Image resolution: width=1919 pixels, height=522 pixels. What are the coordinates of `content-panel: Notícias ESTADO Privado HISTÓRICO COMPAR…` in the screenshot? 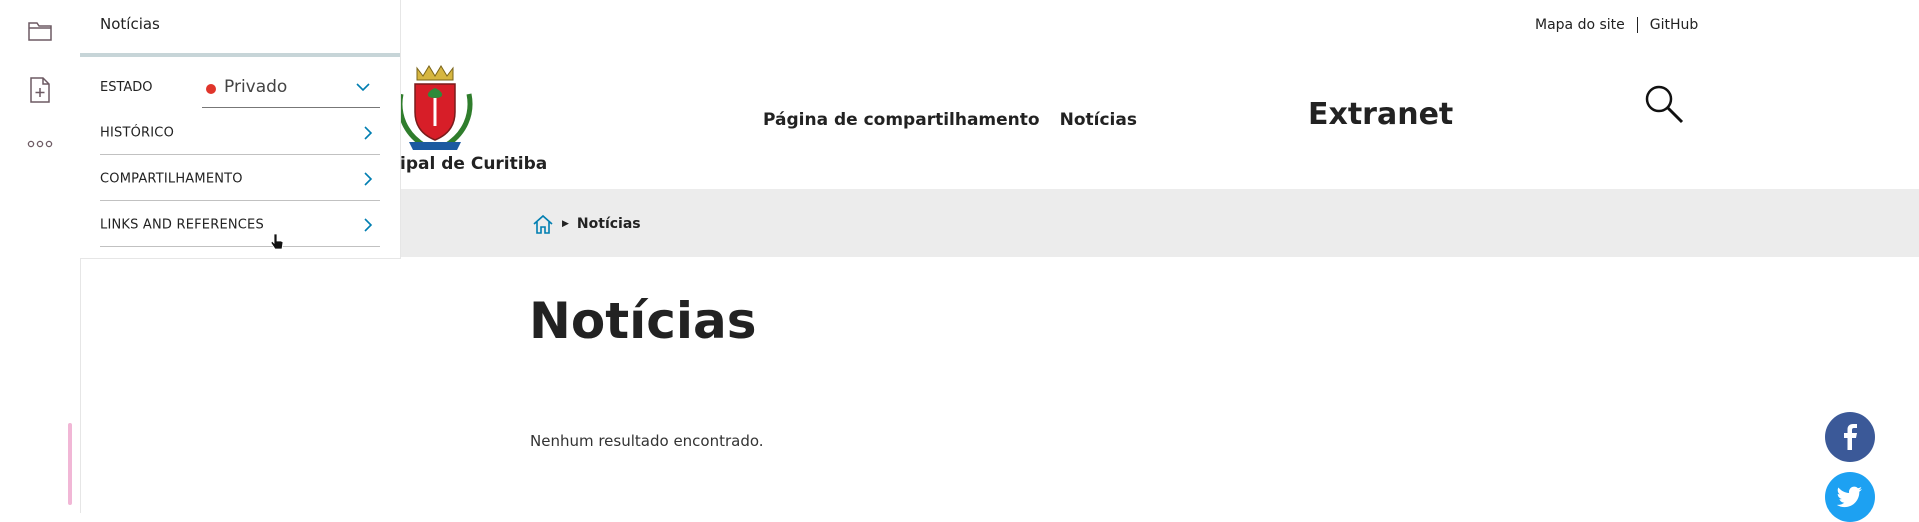 It's located at (240, 129).